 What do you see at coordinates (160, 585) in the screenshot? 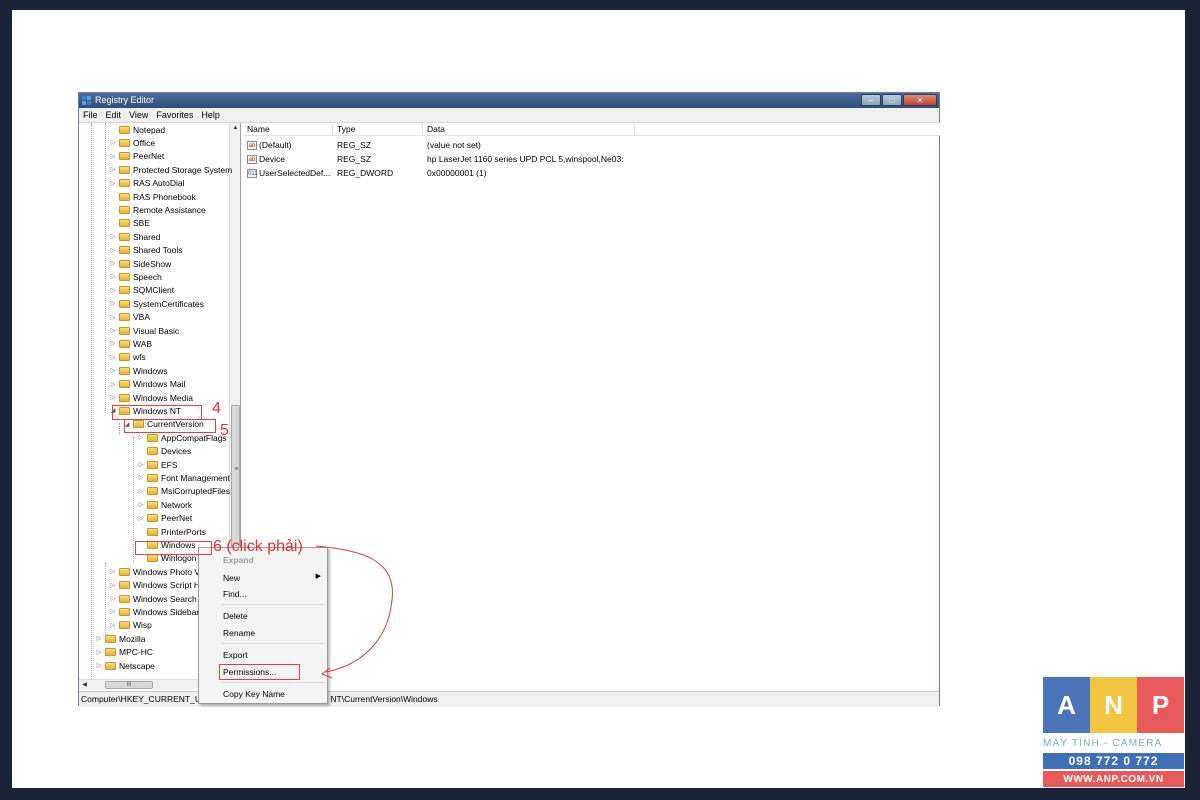
I see `tree-key-item: ▷ Windows Script Host` at bounding box center [160, 585].